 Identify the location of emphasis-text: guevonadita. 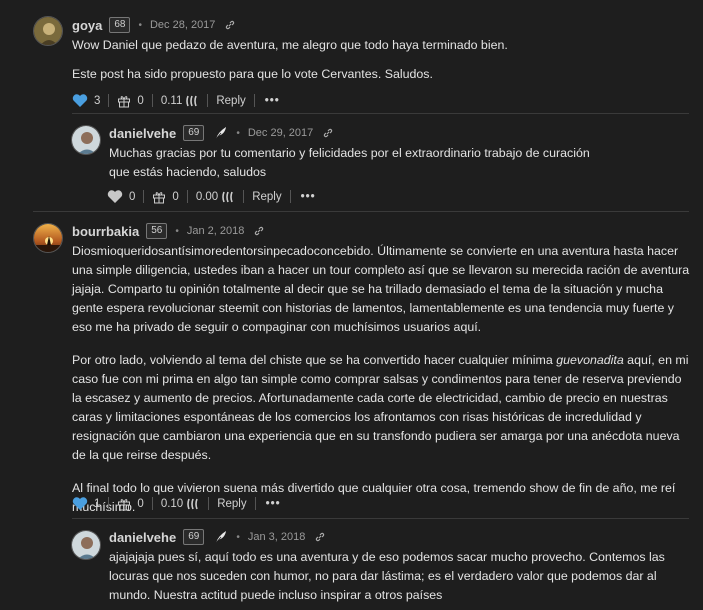
(590, 360).